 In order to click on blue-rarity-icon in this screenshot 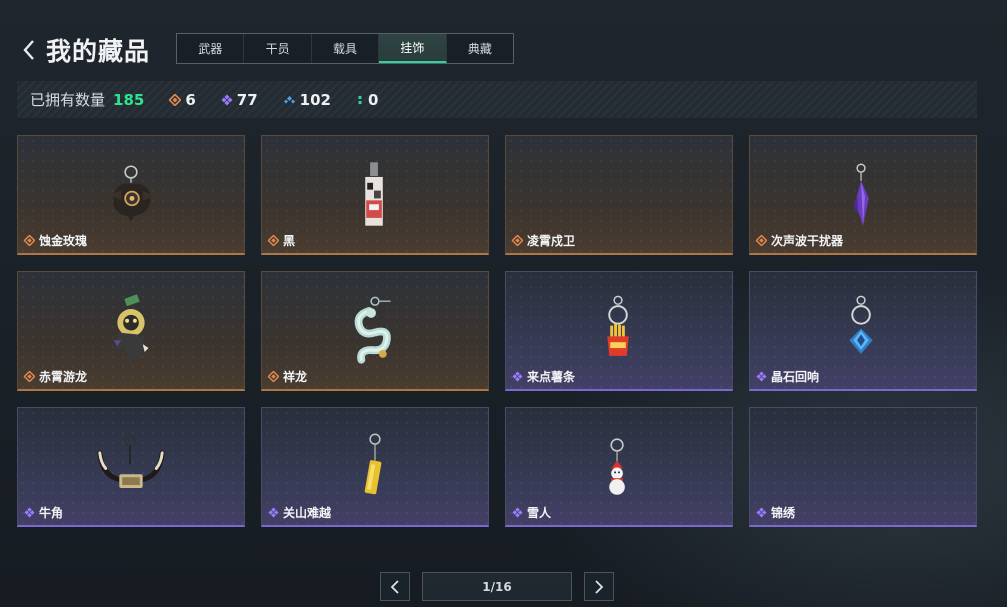, I will do `click(289, 100)`.